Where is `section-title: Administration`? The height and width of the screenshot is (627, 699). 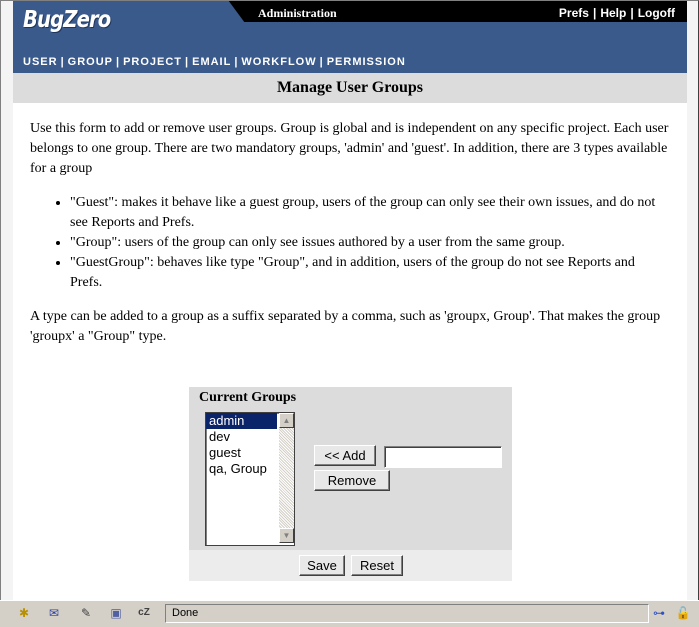 section-title: Administration is located at coordinates (297, 13).